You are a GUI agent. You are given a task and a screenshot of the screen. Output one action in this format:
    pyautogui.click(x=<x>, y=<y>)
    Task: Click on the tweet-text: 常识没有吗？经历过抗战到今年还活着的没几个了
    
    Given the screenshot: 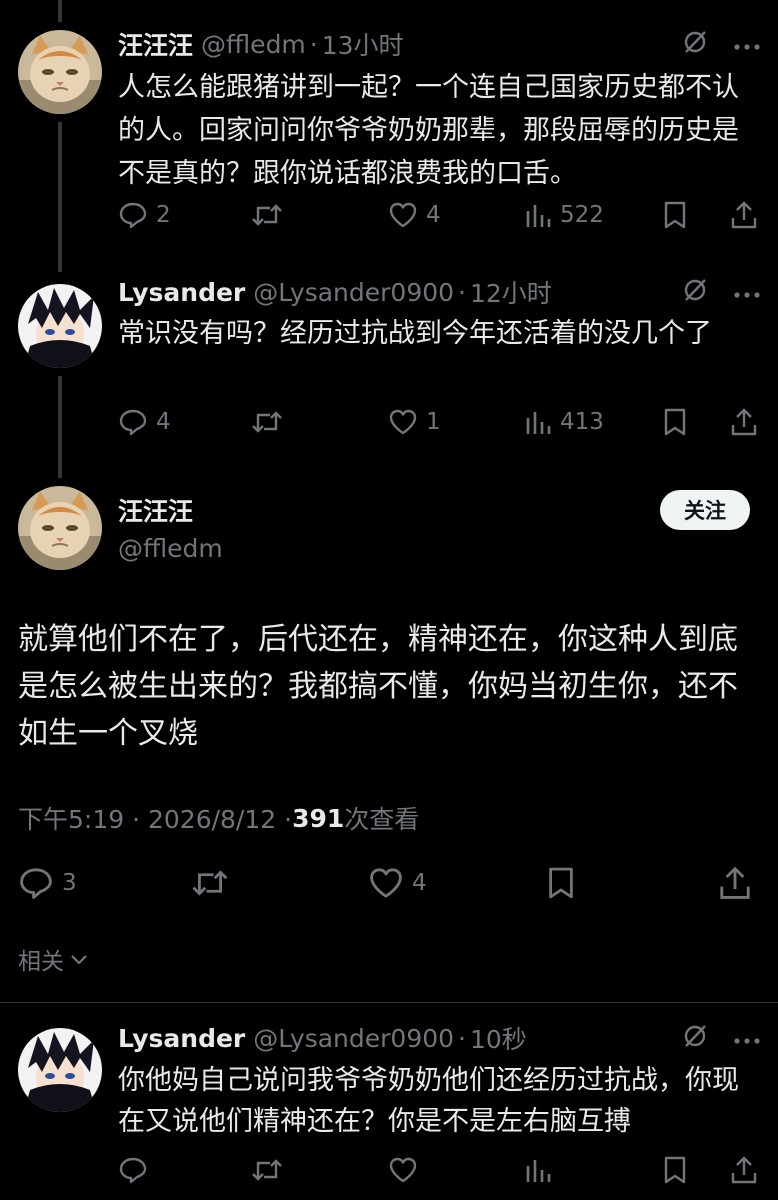 What is the action you would take?
    pyautogui.click(x=415, y=333)
    